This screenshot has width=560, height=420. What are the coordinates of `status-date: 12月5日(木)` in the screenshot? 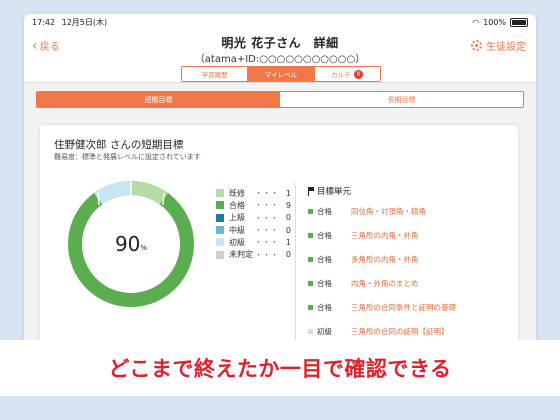 It's located at (84, 22).